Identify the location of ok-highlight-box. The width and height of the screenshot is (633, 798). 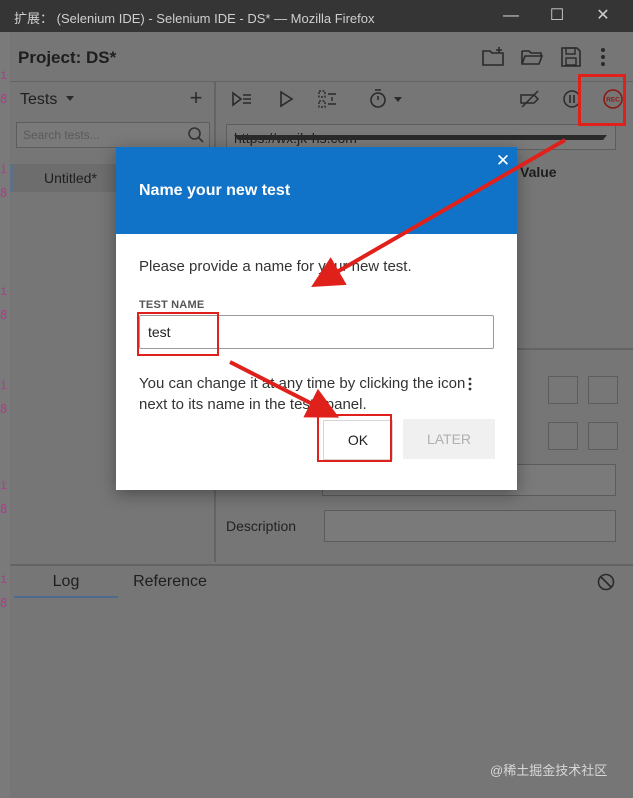
(354, 438).